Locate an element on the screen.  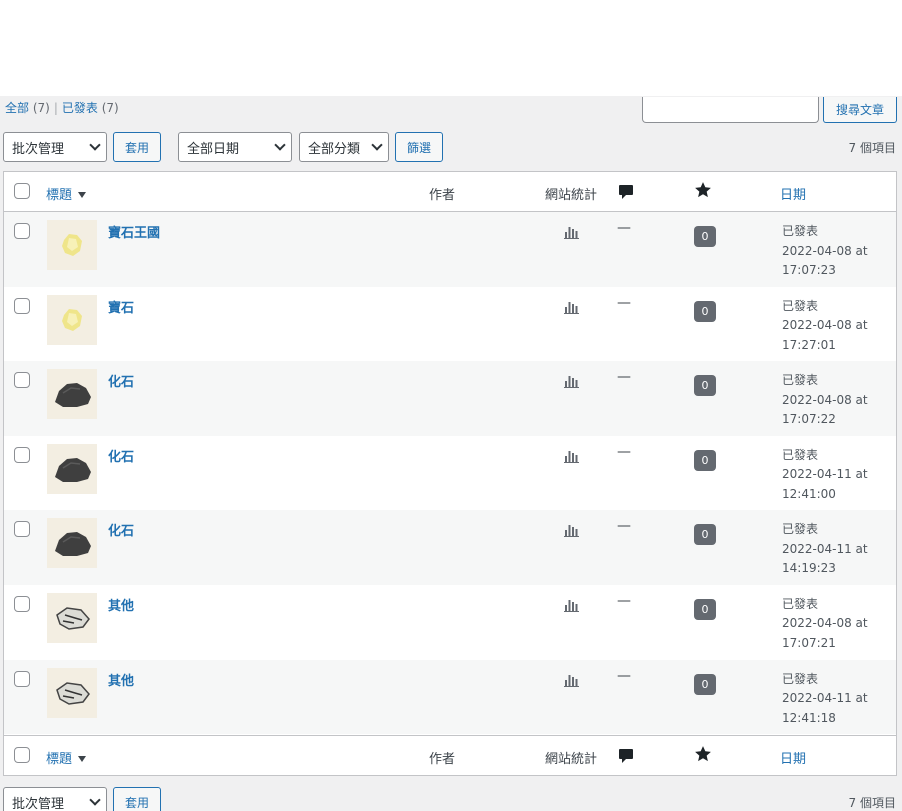
select-all-checkbox-footer is located at coordinates (22, 755).